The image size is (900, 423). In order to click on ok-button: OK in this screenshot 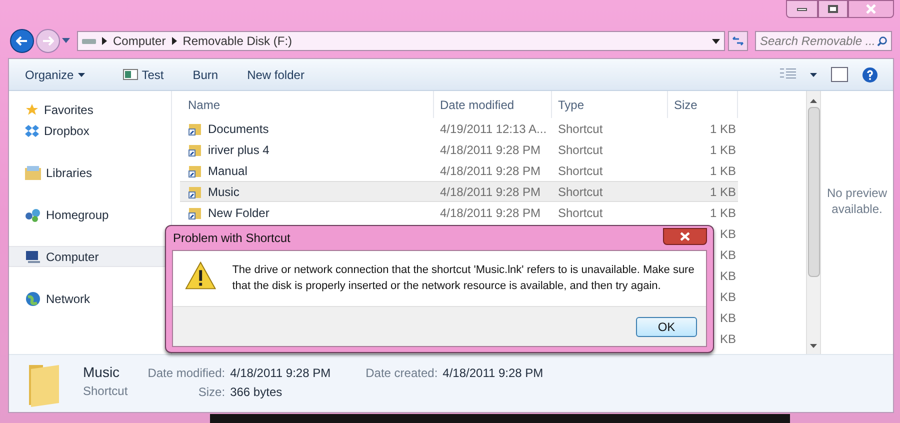, I will do `click(666, 326)`.